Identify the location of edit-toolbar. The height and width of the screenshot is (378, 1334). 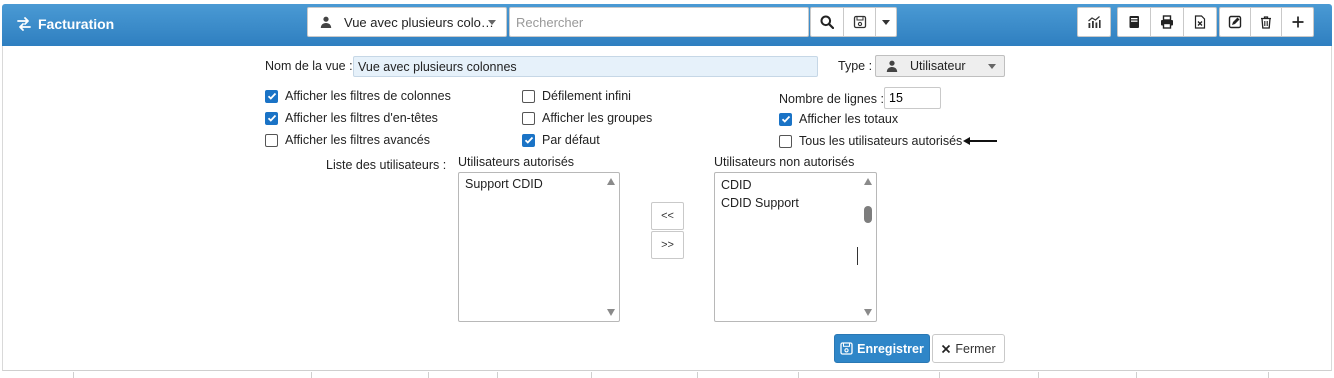
(1266, 22).